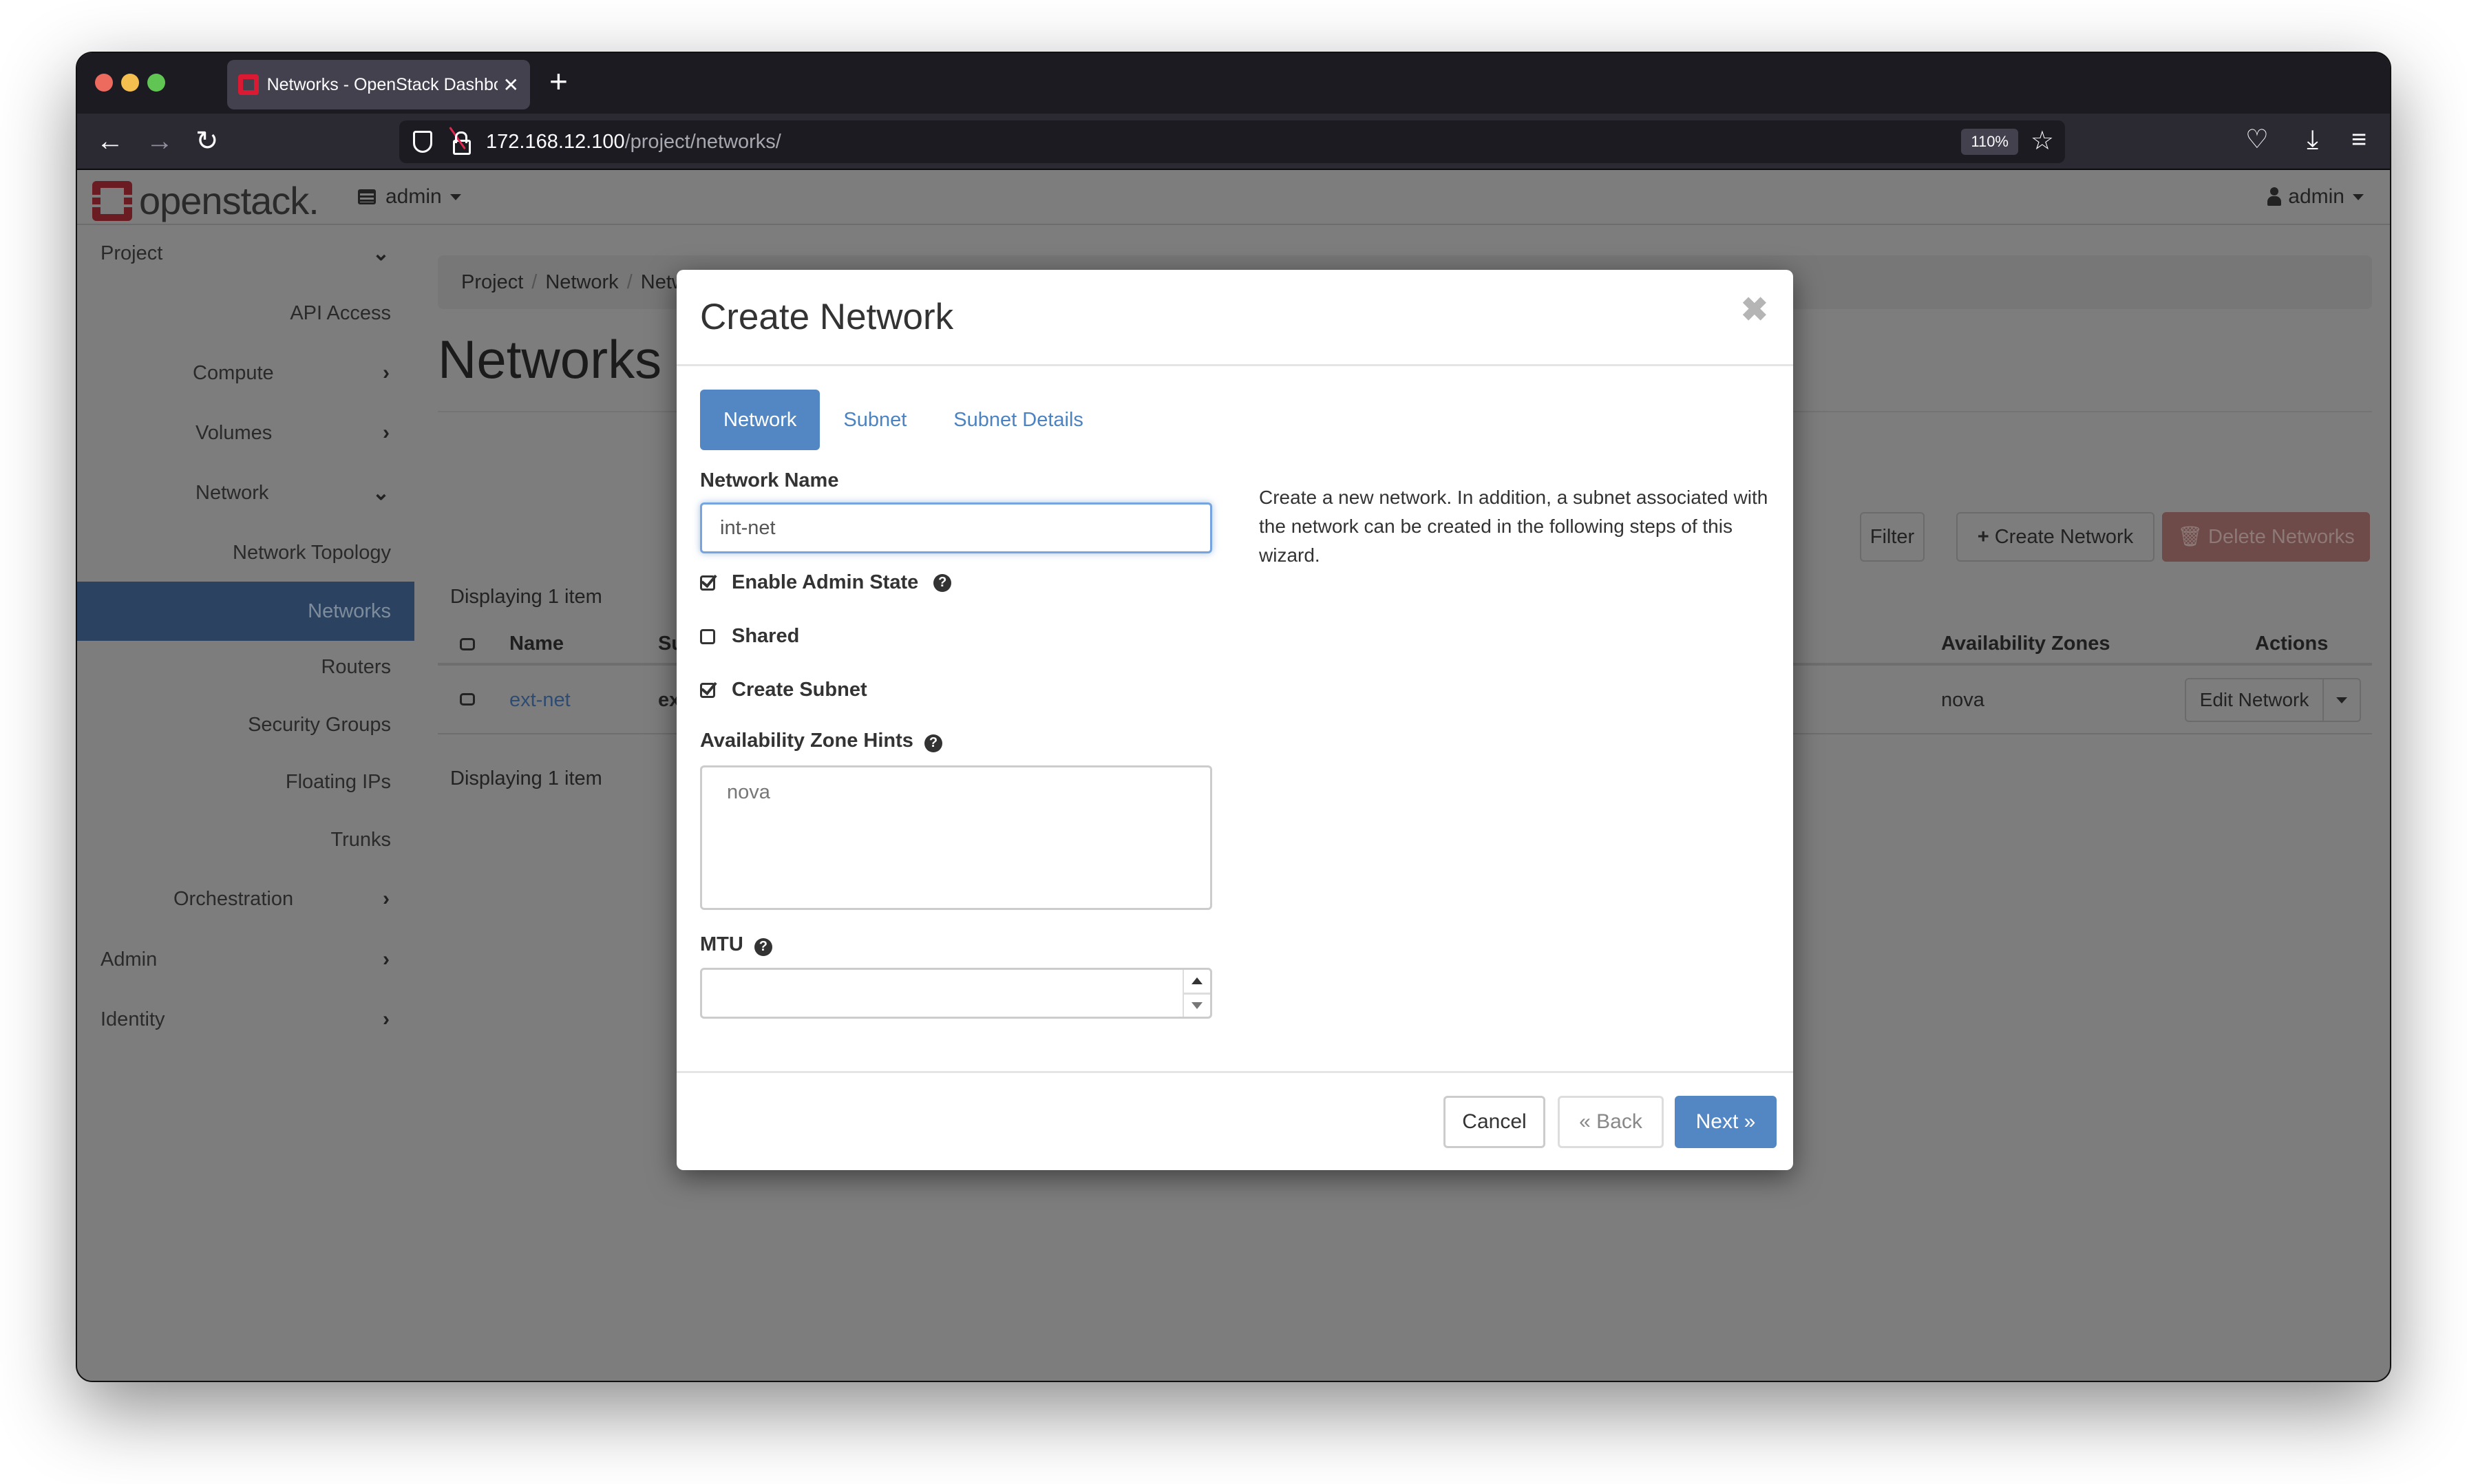 This screenshot has height=1484, width=2467. I want to click on openstack-favicon-icon, so click(249, 84).